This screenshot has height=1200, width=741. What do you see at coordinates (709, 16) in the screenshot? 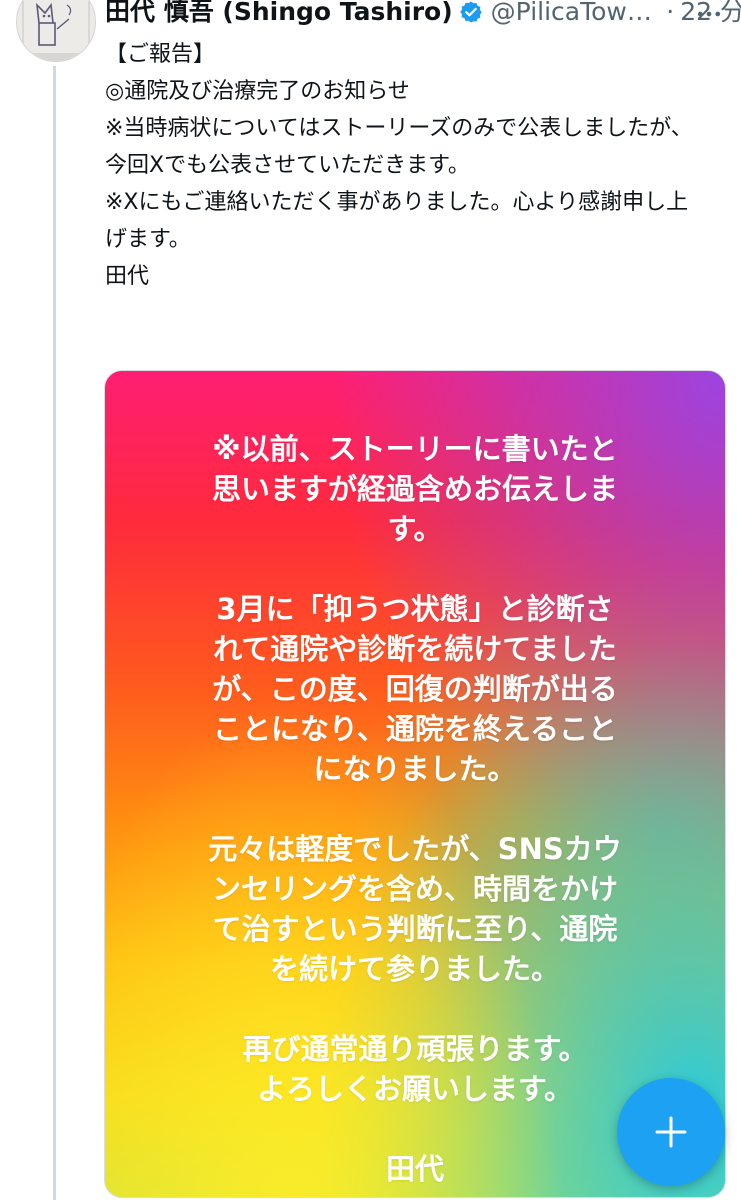
I see `more-options-icon` at bounding box center [709, 16].